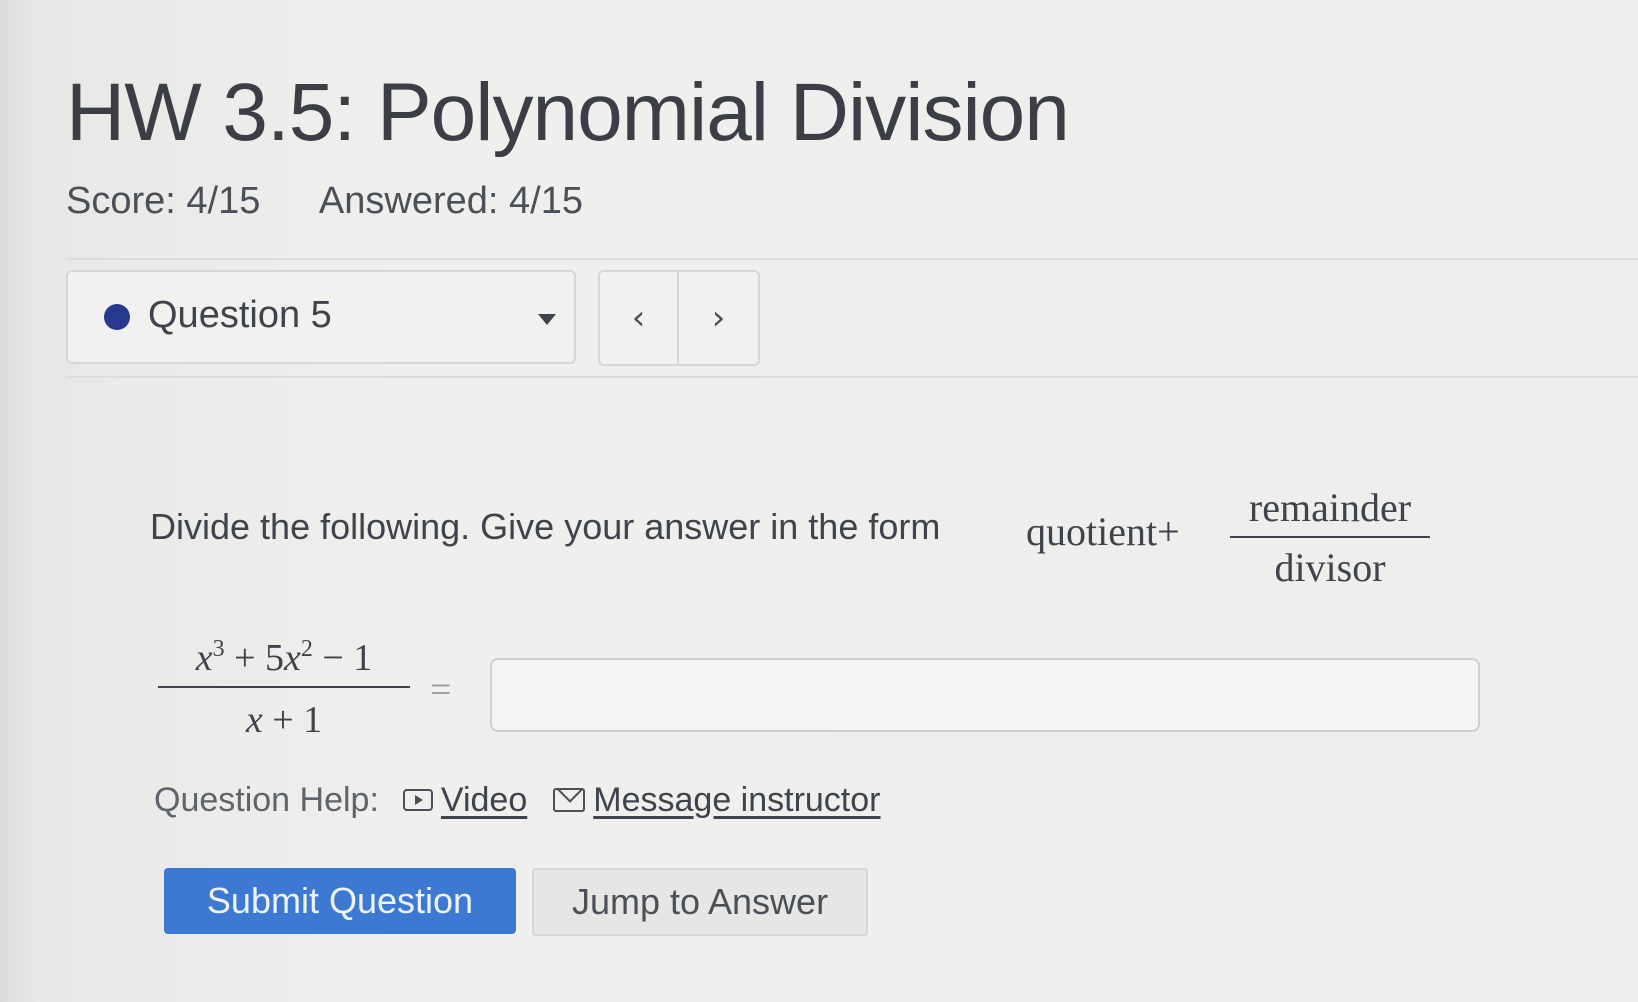  Describe the element at coordinates (718, 318) in the screenshot. I see `next-question-button: ›` at that location.